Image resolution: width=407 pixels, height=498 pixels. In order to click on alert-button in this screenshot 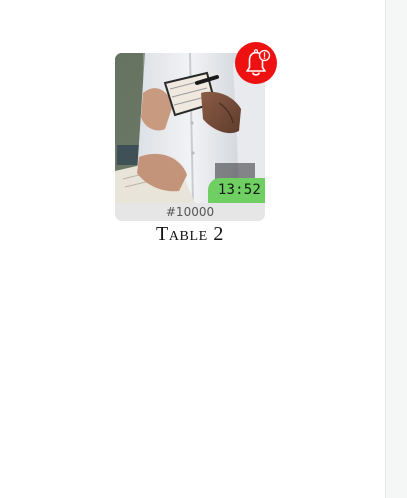, I will do `click(256, 63)`.